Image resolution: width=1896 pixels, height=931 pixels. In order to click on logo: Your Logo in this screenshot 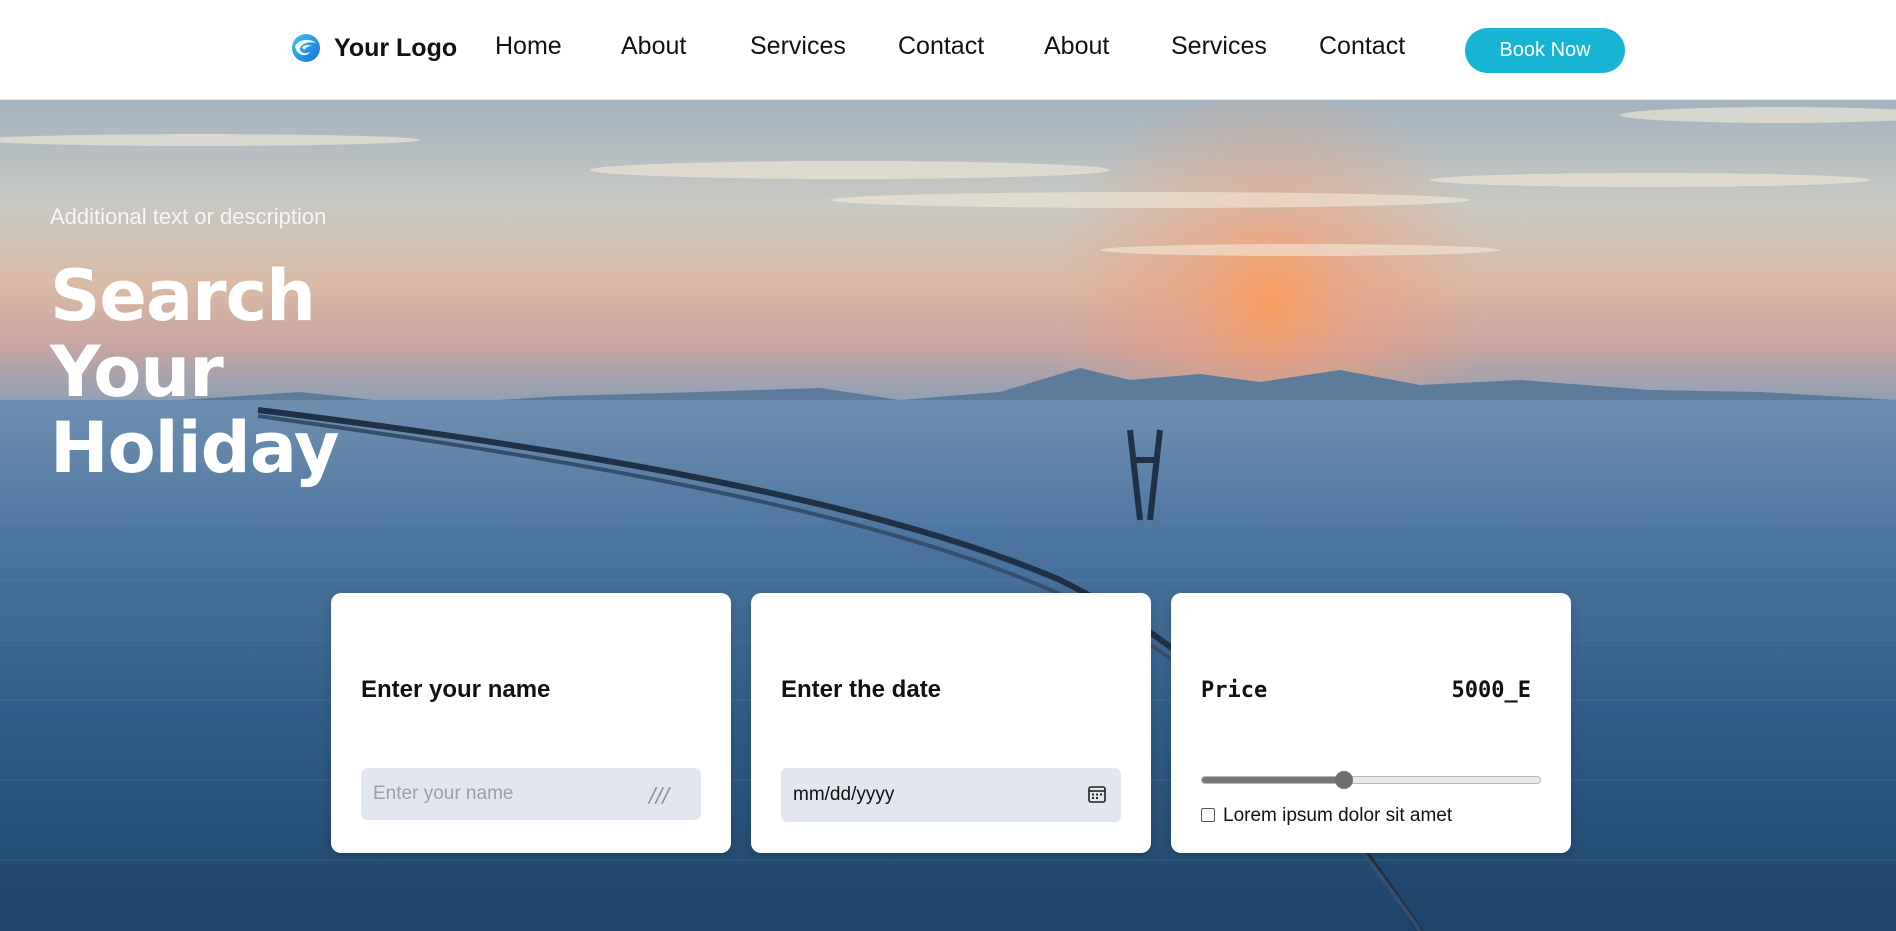, I will do `click(373, 48)`.